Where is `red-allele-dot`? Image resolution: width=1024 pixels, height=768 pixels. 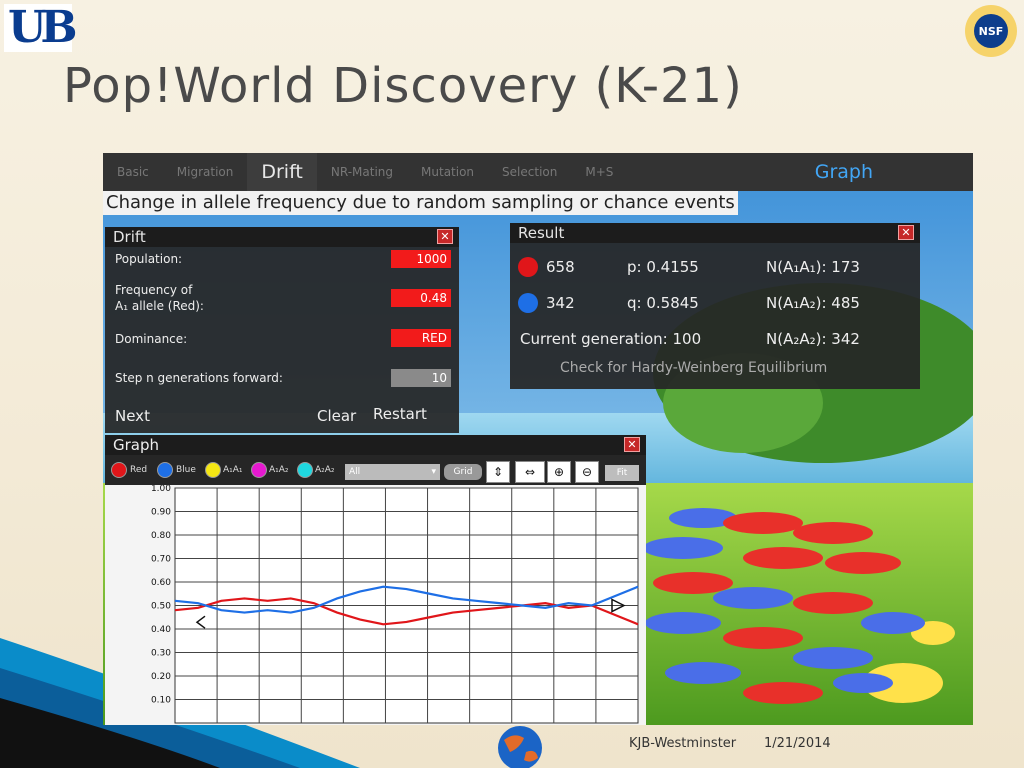
red-allele-dot is located at coordinates (528, 267).